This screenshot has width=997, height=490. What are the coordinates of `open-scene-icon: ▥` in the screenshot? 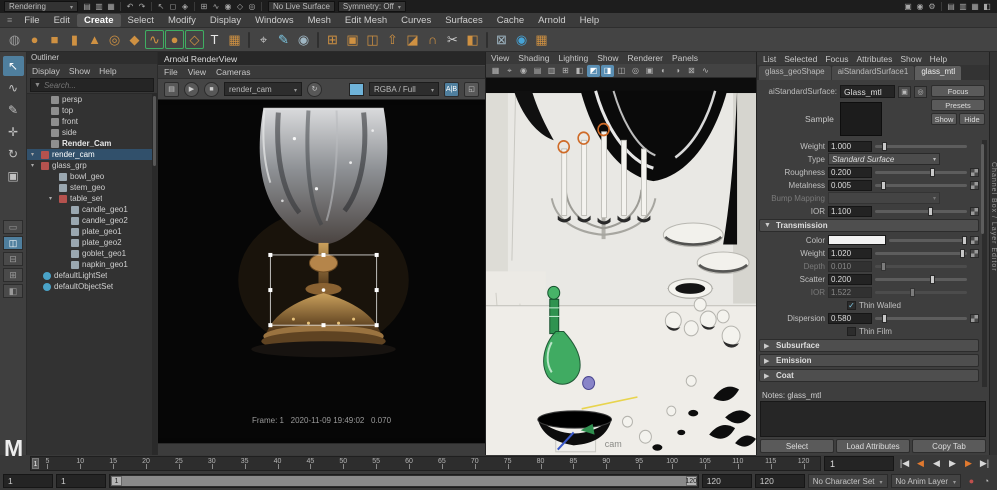 It's located at (99, 6).